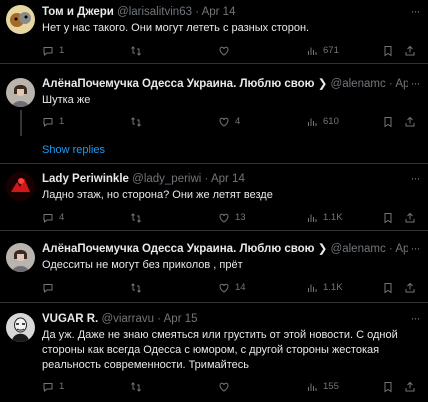 This screenshot has height=402, width=428. I want to click on tweet-header: Том и Джери @larisalitvin63 · Apr 14, so click(225, 12).